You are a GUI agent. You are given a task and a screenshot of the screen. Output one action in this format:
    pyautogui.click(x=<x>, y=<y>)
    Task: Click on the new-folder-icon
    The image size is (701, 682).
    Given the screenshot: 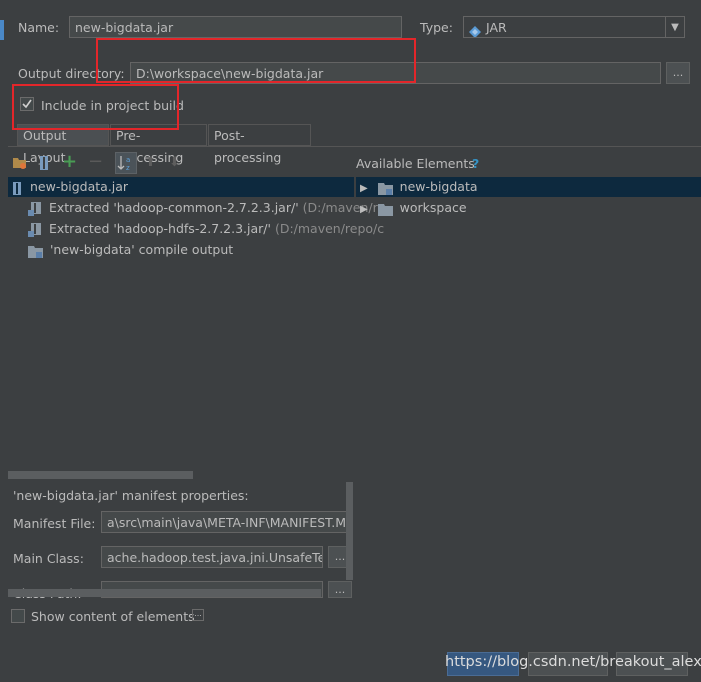 What is the action you would take?
    pyautogui.click(x=20, y=163)
    